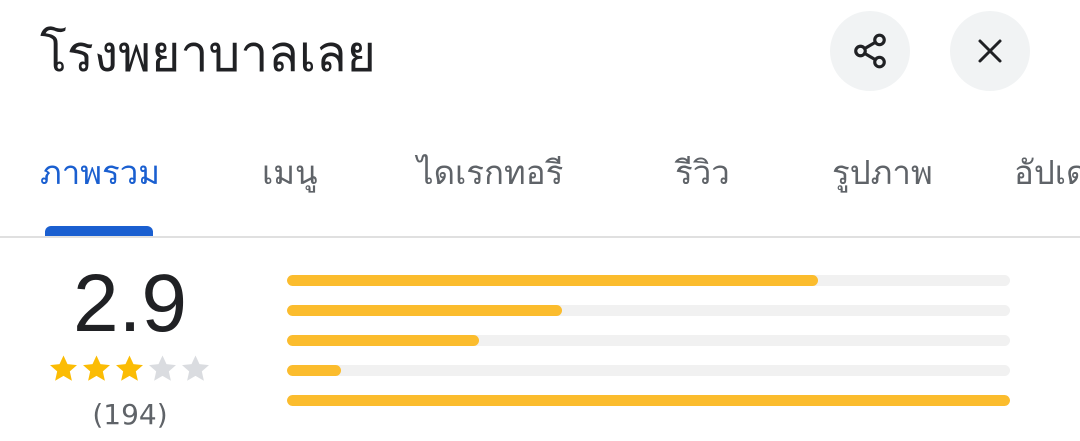 The image size is (1080, 441). I want to click on tab-menu: เมนู, so click(290, 173).